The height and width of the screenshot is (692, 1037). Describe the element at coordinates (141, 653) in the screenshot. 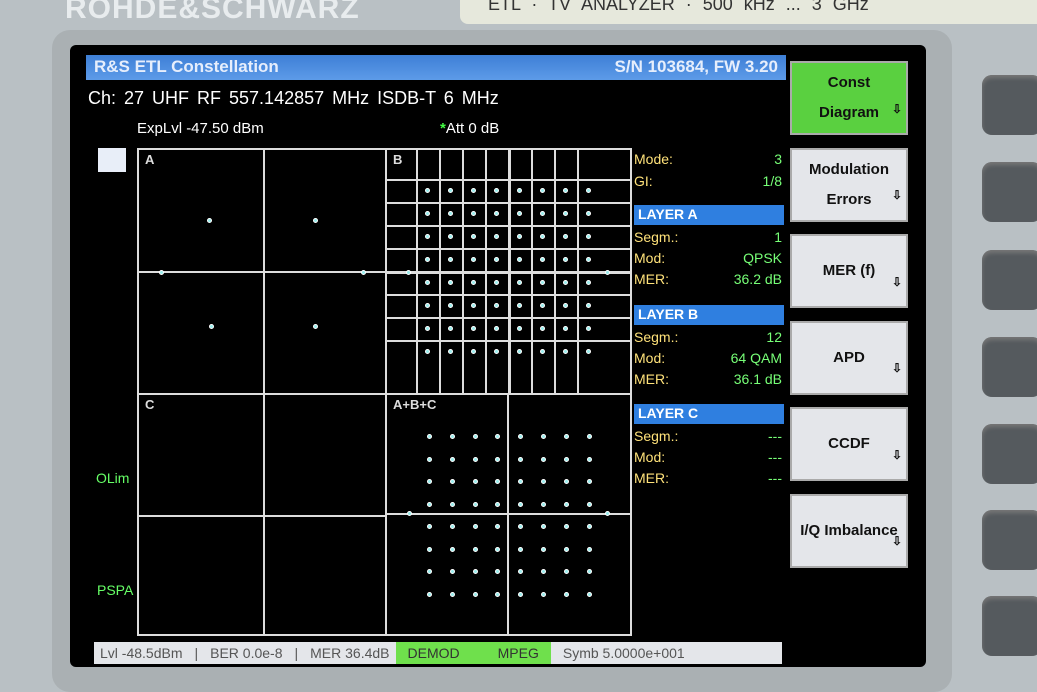

I see `status-level: Lvl -48.5dBm` at that location.